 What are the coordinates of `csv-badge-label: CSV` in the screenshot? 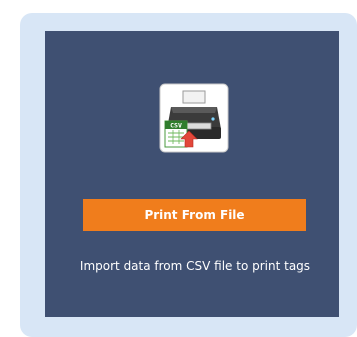 It's located at (176, 126).